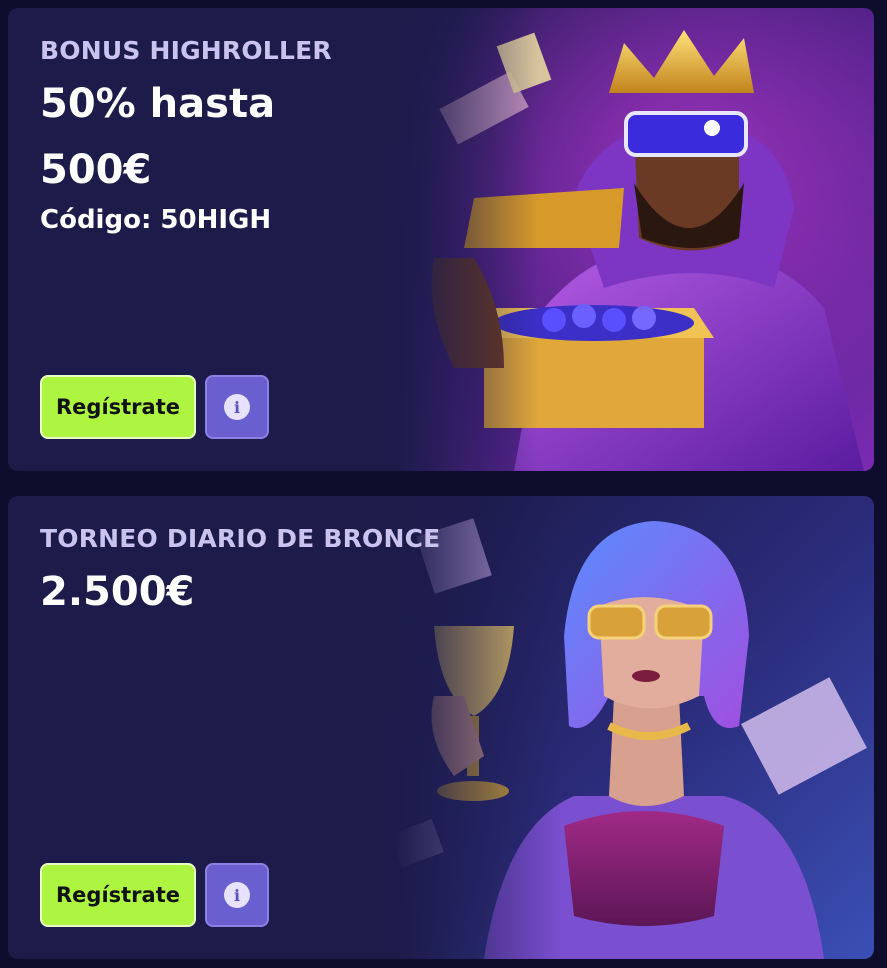  What do you see at coordinates (240, 538) in the screenshot?
I see `promo-eyebrow: TORNEO DIARIO DE BRONCE` at bounding box center [240, 538].